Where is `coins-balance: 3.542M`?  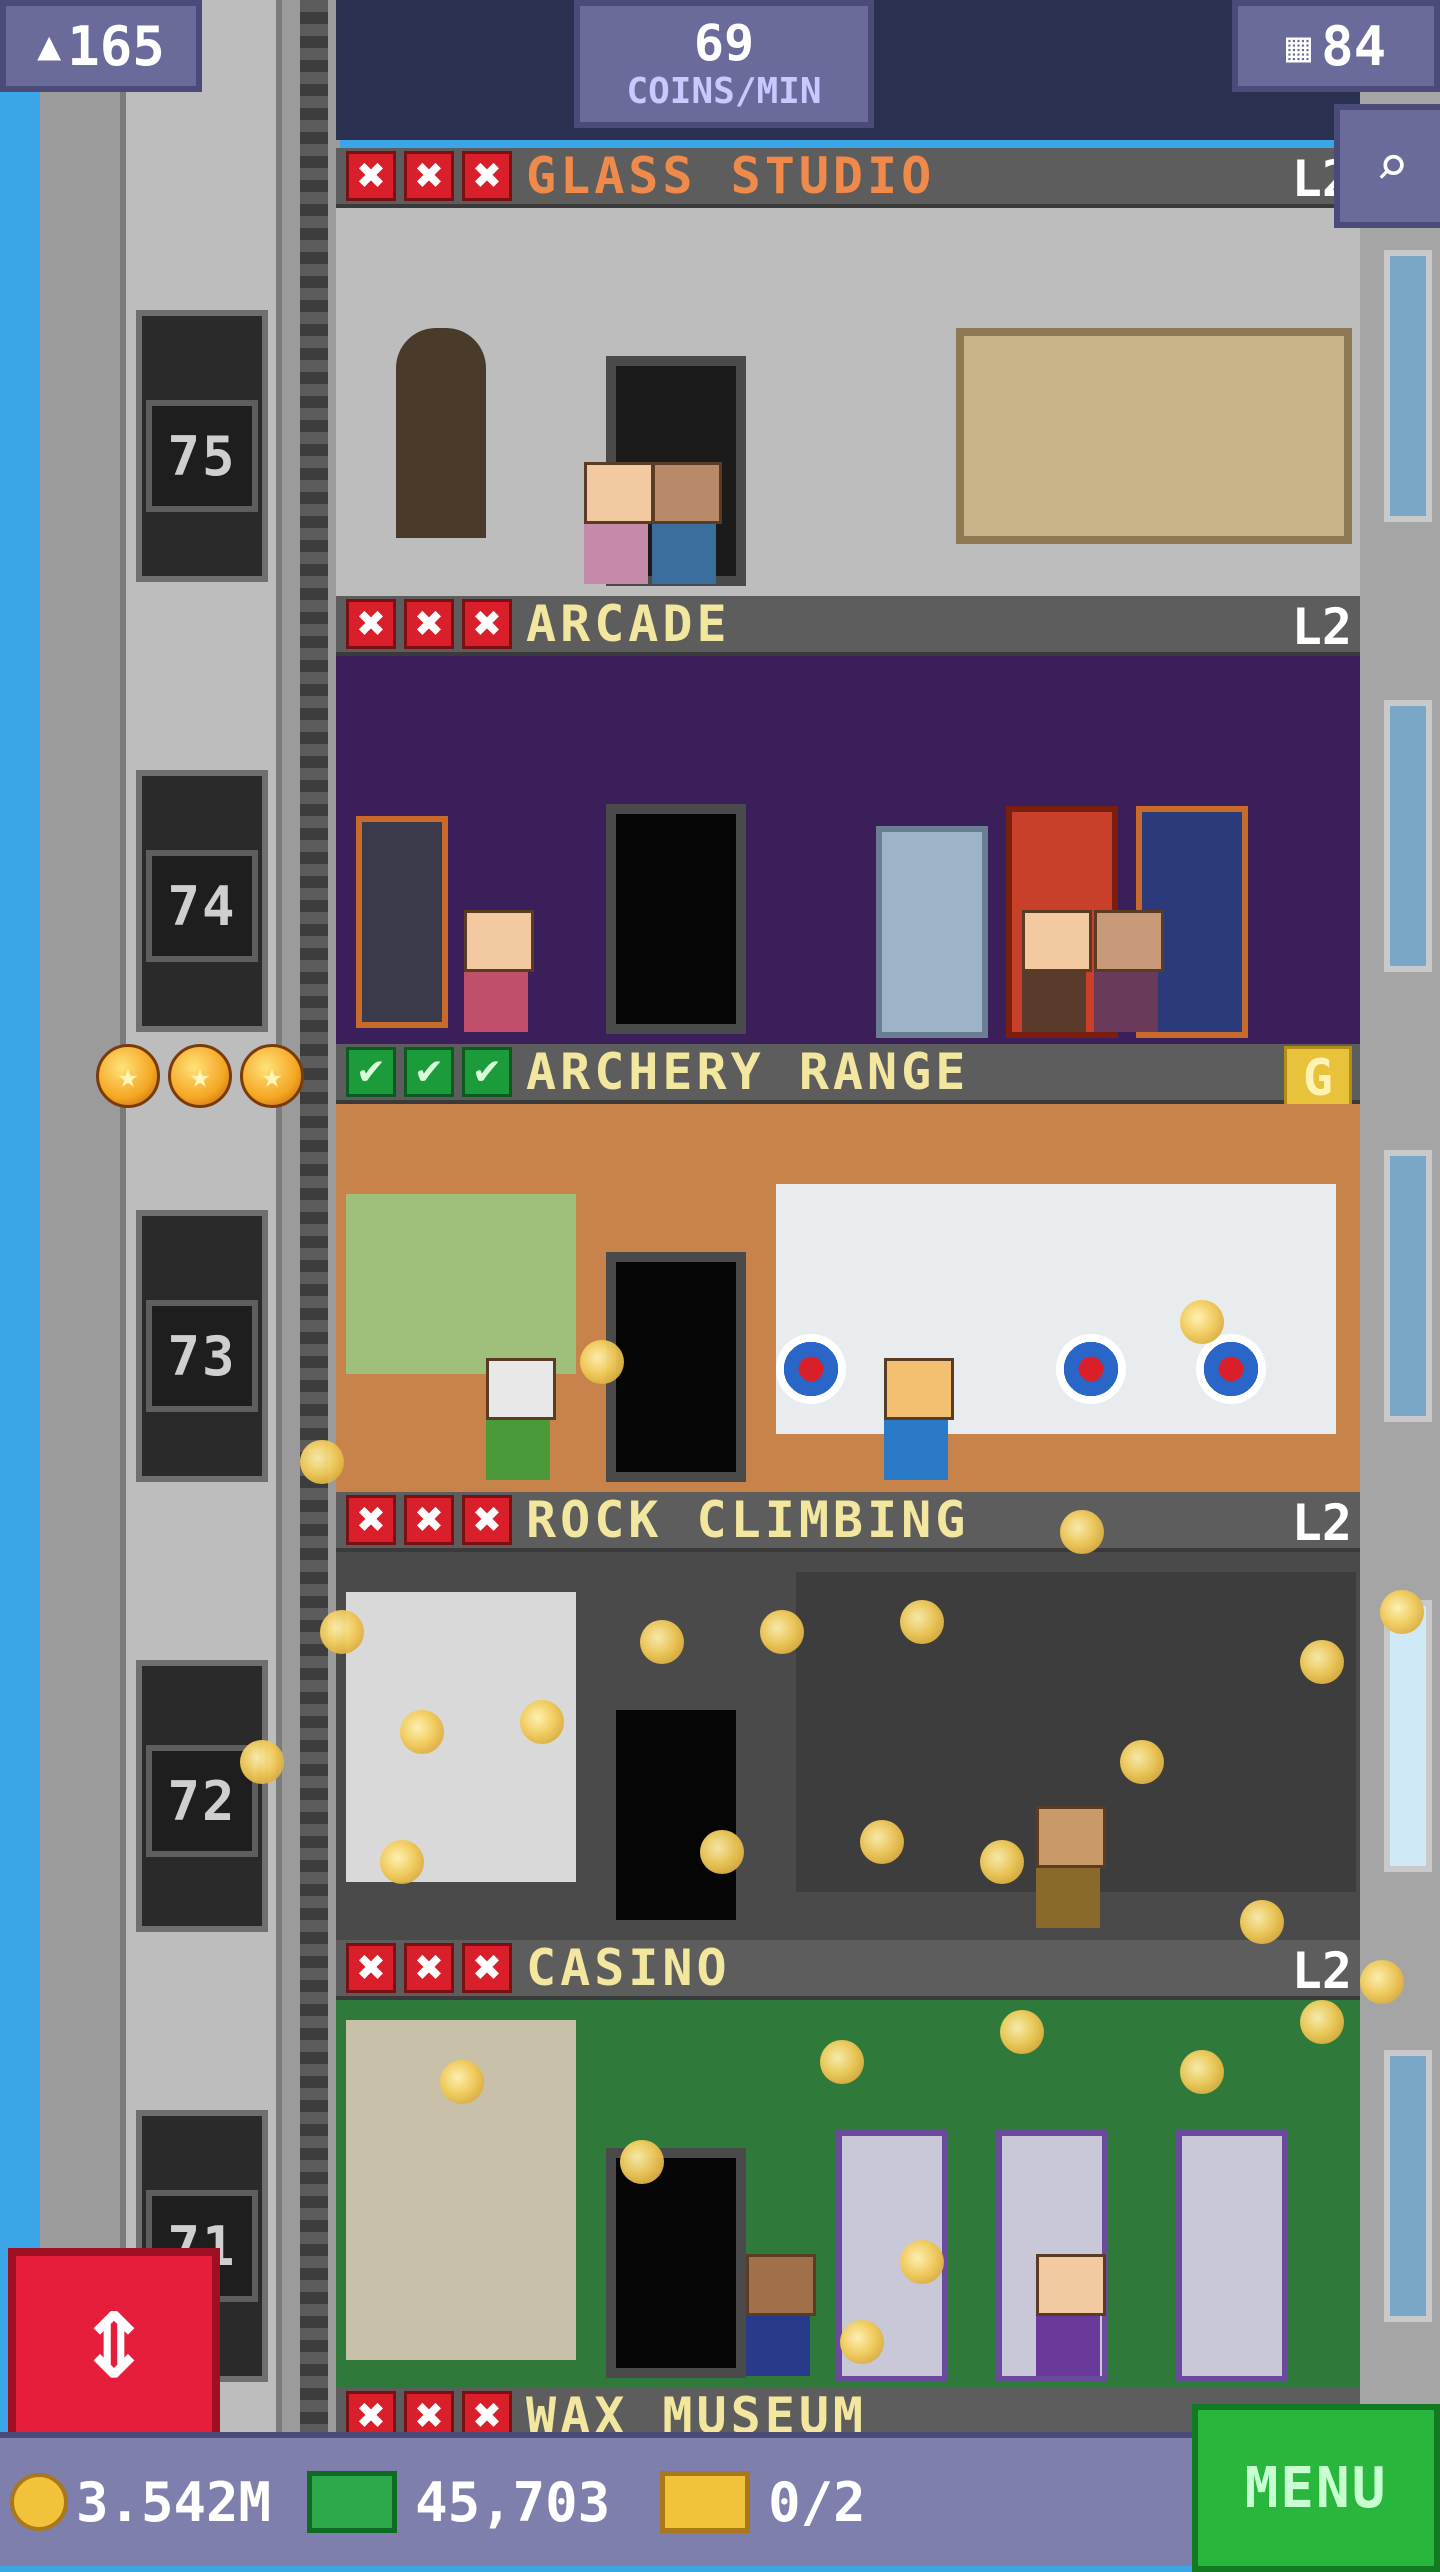
coins-balance: 3.542M is located at coordinates (140, 2502).